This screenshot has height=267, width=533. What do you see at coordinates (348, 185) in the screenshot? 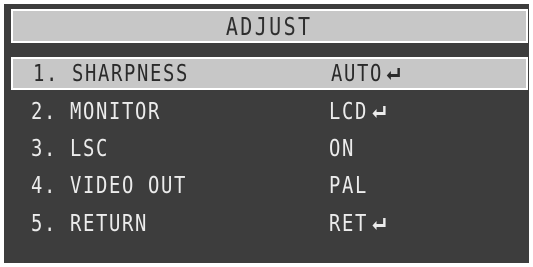
I see `menu-item-value: PAL` at bounding box center [348, 185].